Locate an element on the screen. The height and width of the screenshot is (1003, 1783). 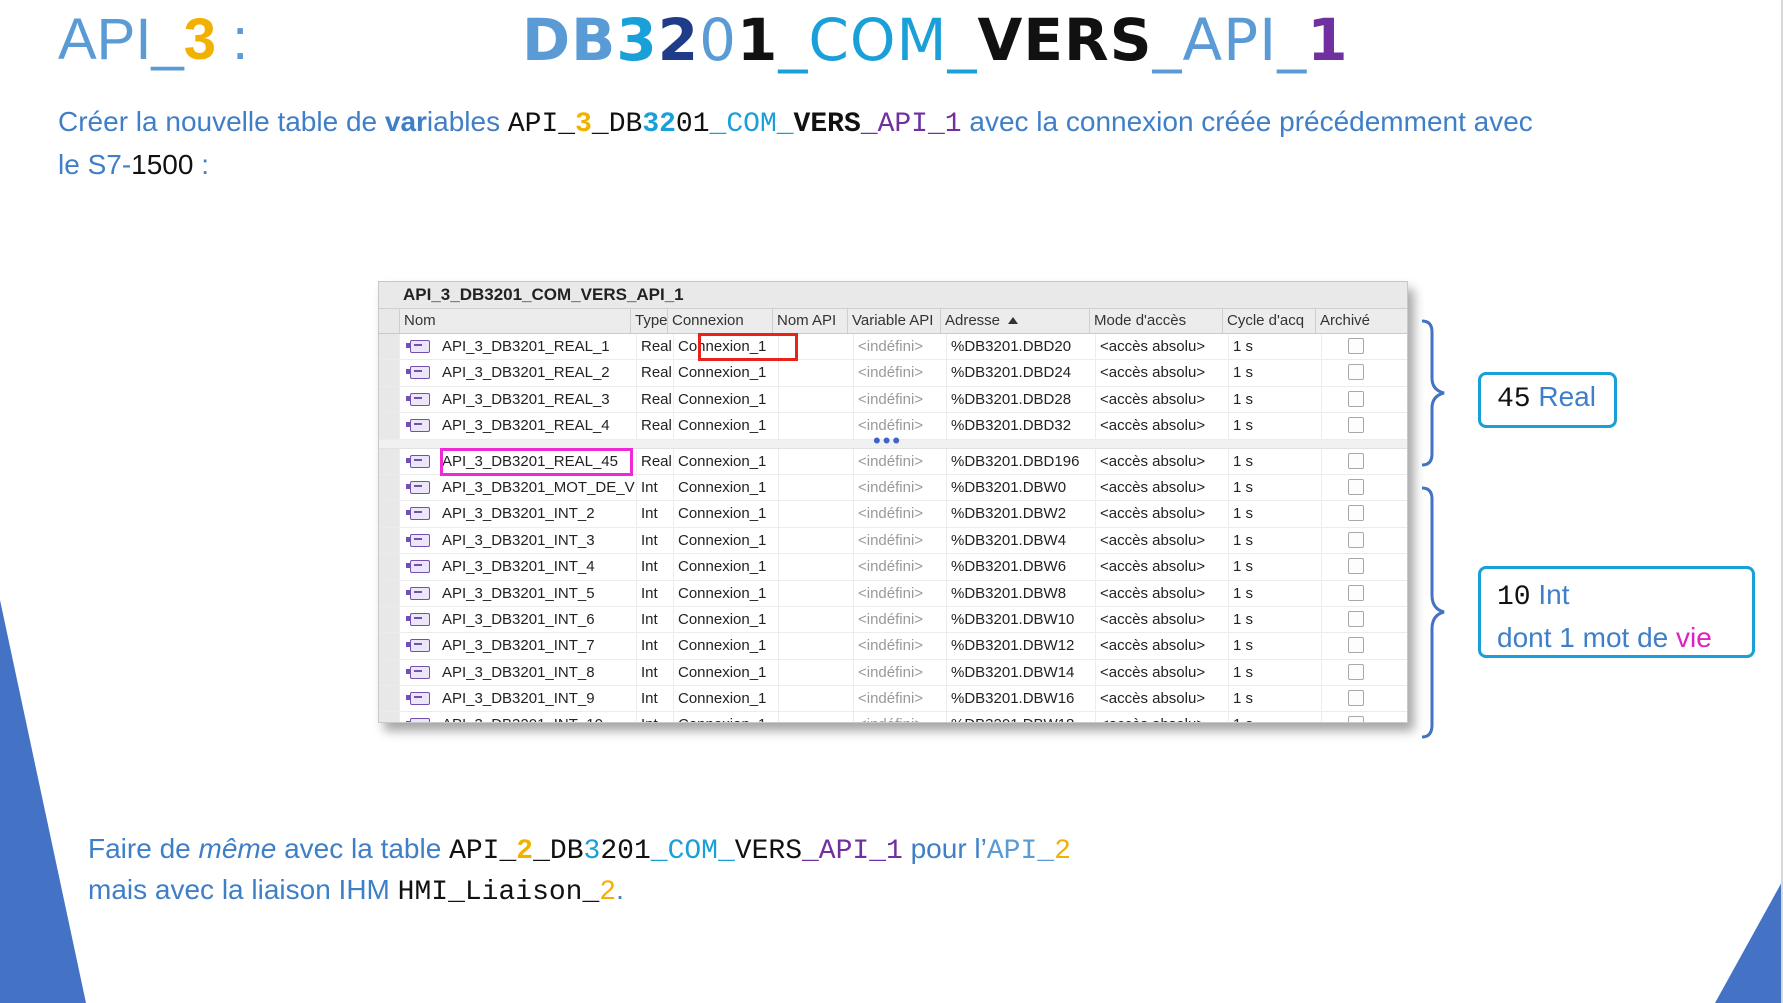
tag-adresse-cell: %DB3201.DBD196 is located at coordinates (1021, 461).